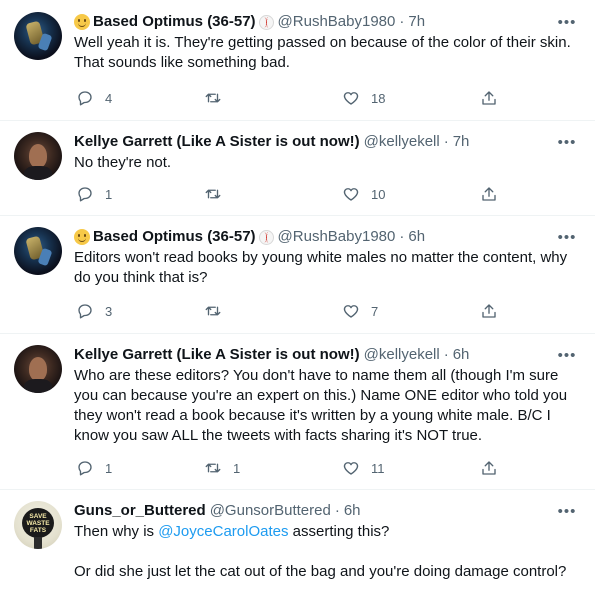 This screenshot has height=589, width=595. What do you see at coordinates (289, 98) in the screenshot?
I see `tweet-actions: 4 18` at bounding box center [289, 98].